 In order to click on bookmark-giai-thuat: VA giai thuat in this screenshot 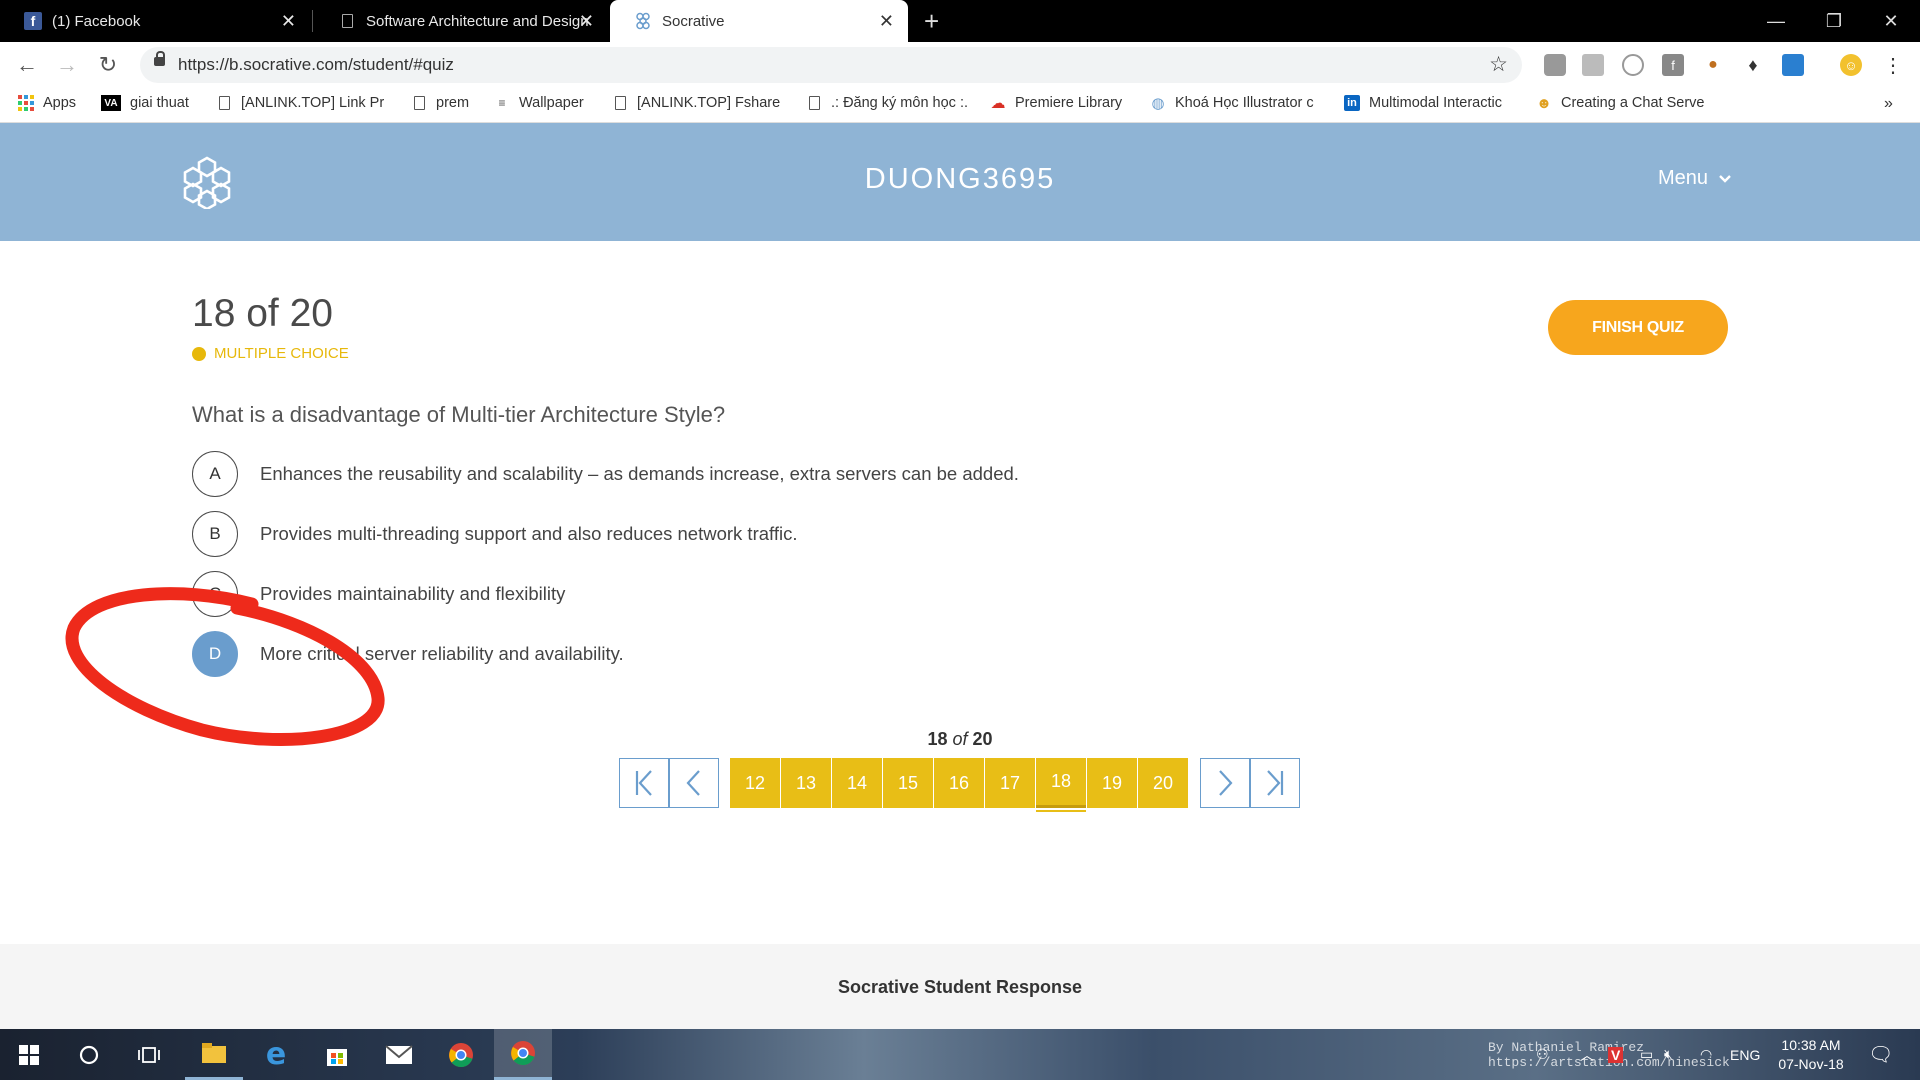, I will do `click(145, 103)`.